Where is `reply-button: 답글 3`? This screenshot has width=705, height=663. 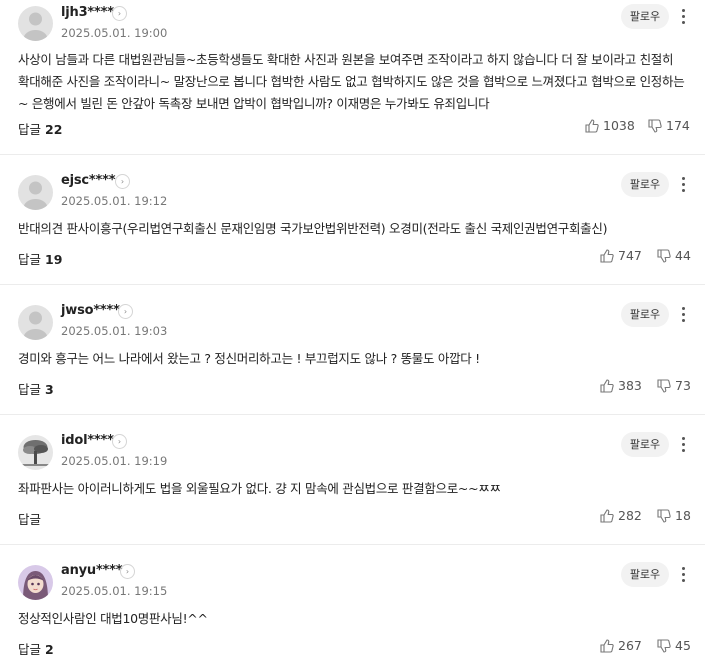 reply-button: 답글 3 is located at coordinates (36, 388).